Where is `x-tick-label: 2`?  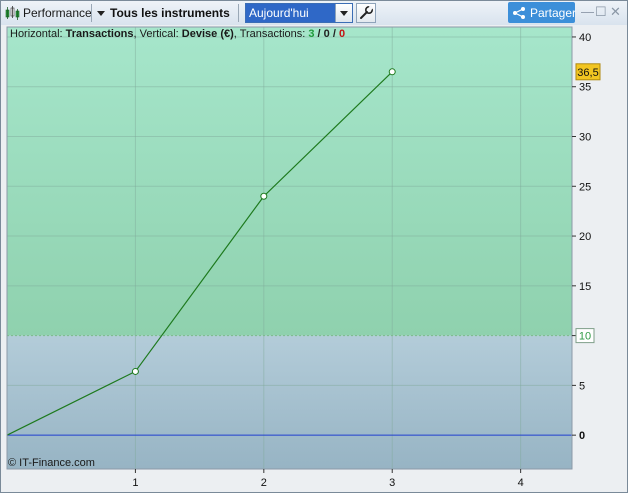 x-tick-label: 2 is located at coordinates (264, 483).